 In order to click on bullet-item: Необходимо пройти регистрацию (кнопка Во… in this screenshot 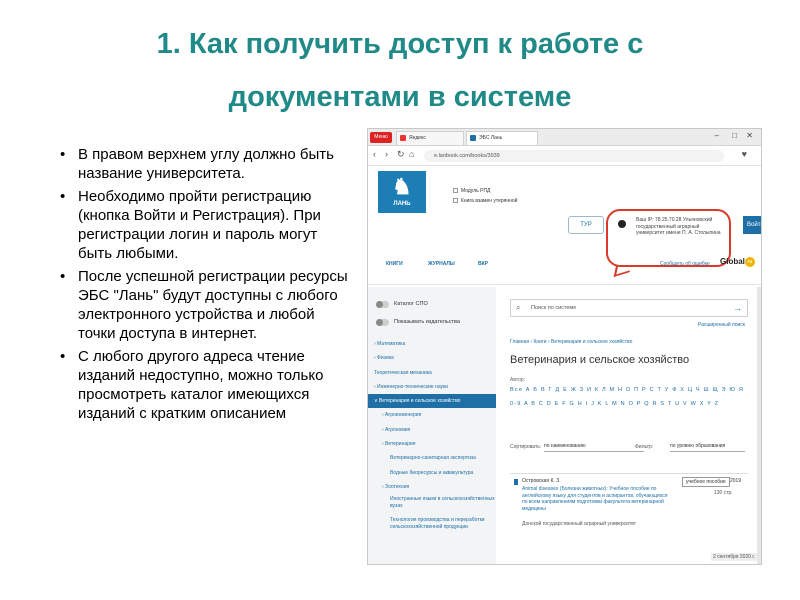, I will do `click(205, 225)`.